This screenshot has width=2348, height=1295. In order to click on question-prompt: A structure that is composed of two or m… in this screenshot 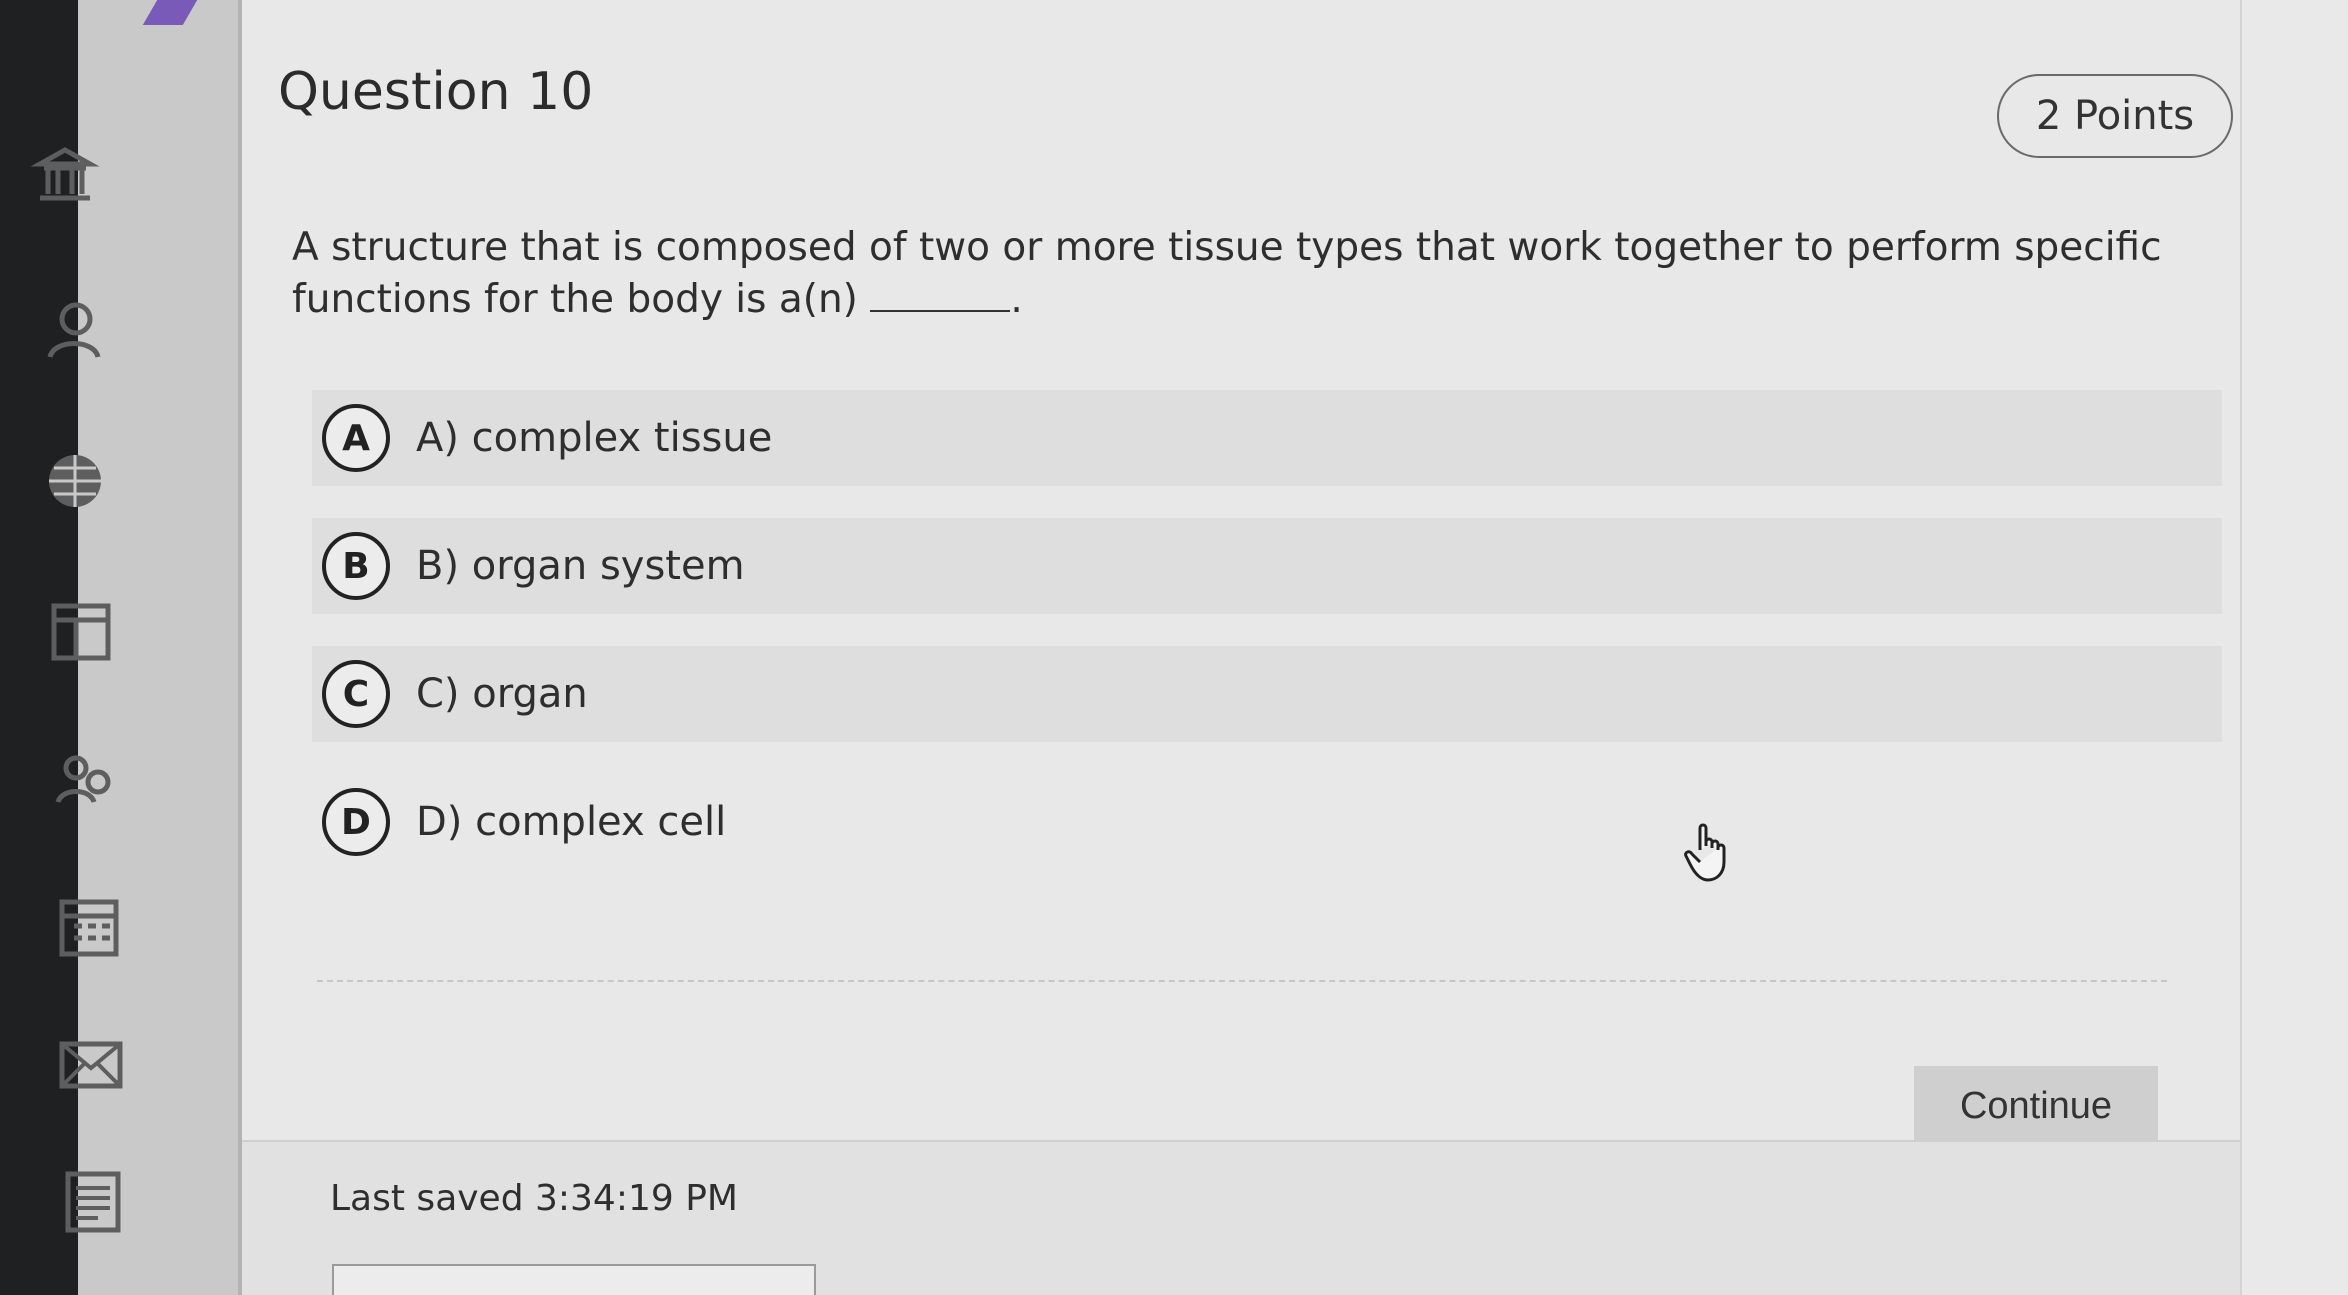, I will do `click(1272, 274)`.